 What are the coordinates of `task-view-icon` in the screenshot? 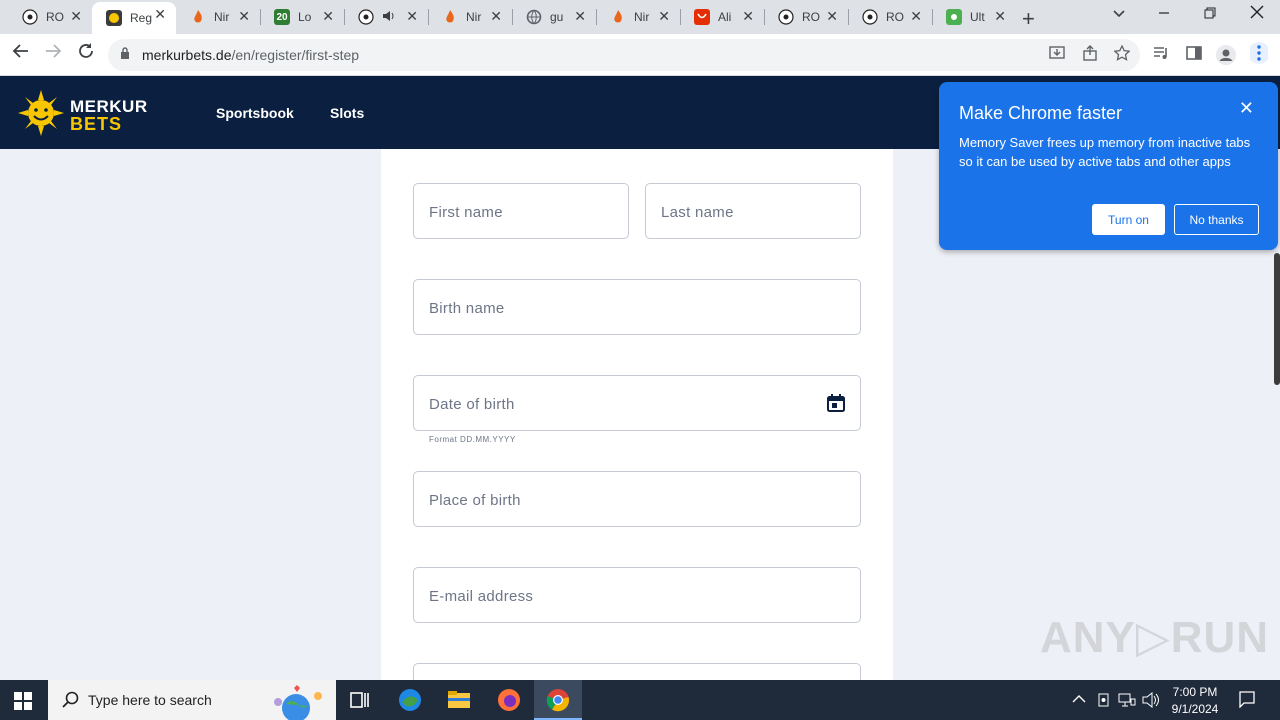 It's located at (360, 700).